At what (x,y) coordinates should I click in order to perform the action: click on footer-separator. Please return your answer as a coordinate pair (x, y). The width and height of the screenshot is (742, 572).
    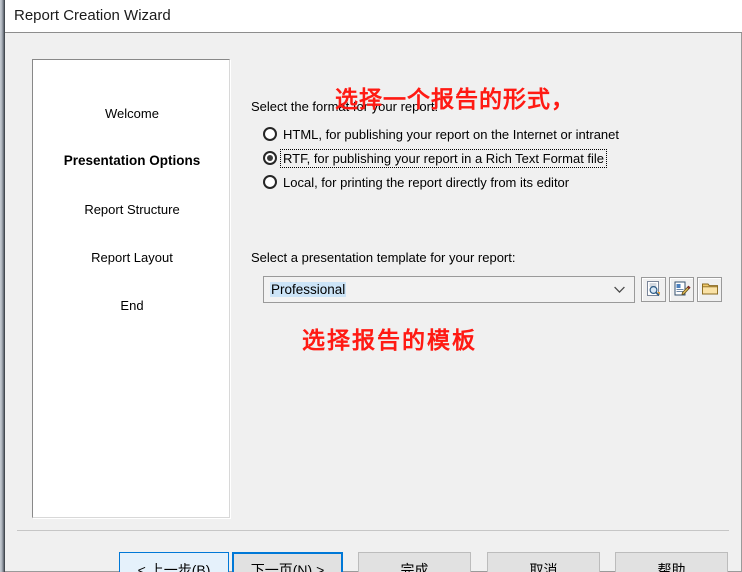
    Looking at the image, I should click on (373, 530).